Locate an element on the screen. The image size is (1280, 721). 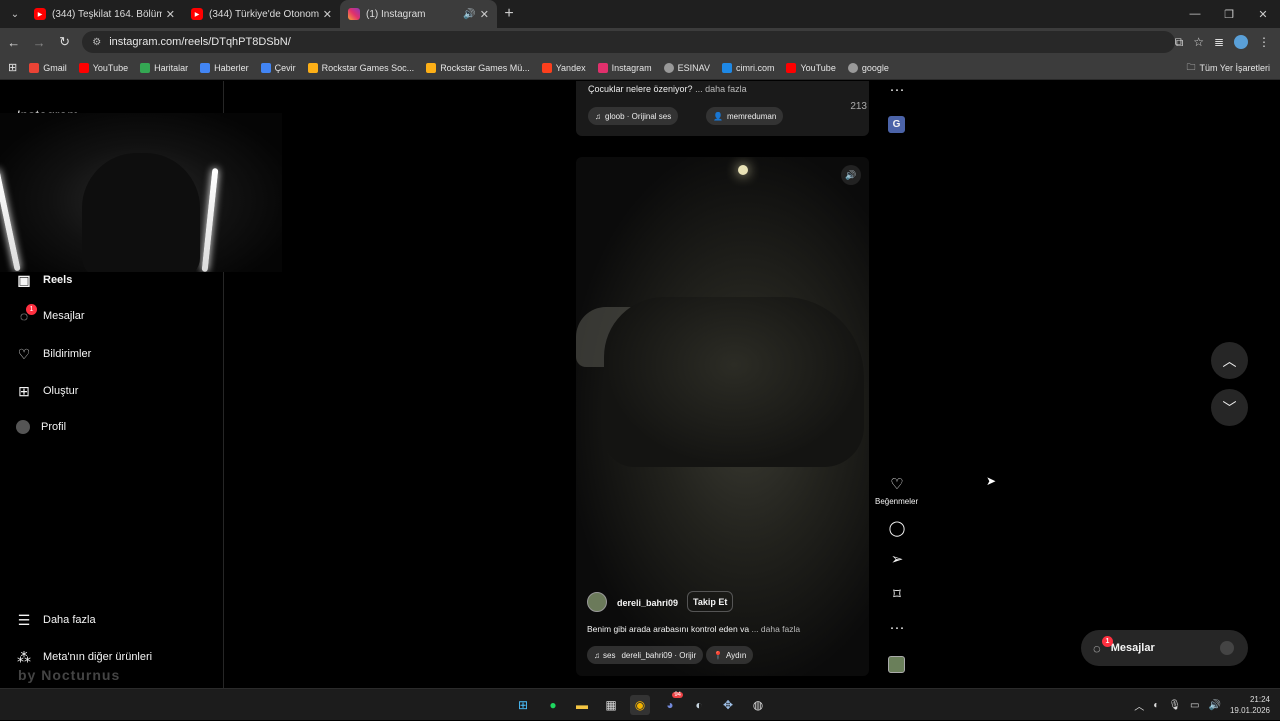
avatar is located at coordinates (597, 602).